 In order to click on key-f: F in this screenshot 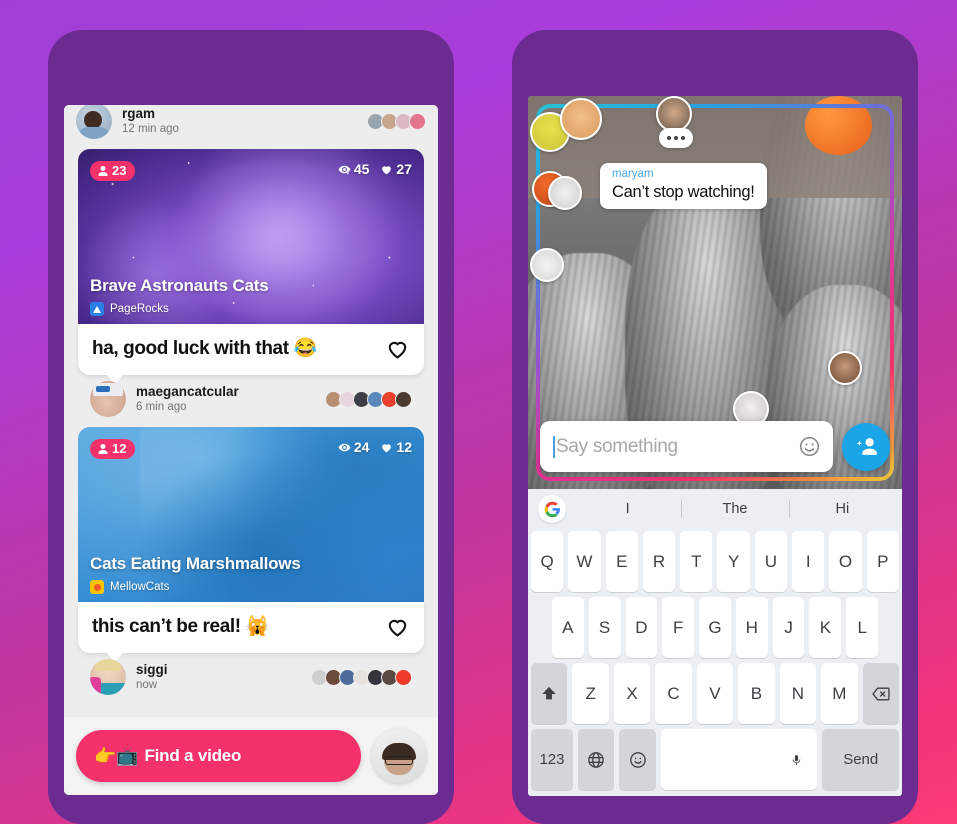, I will do `click(678, 627)`.